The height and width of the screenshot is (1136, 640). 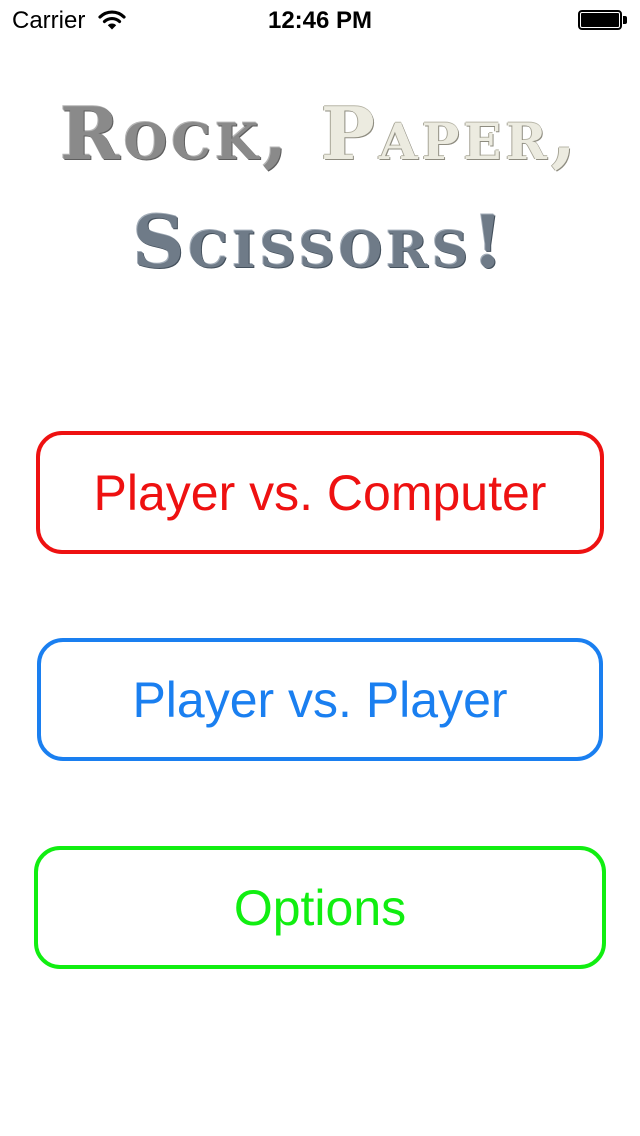 I want to click on options-label: Options, so click(x=320, y=907).